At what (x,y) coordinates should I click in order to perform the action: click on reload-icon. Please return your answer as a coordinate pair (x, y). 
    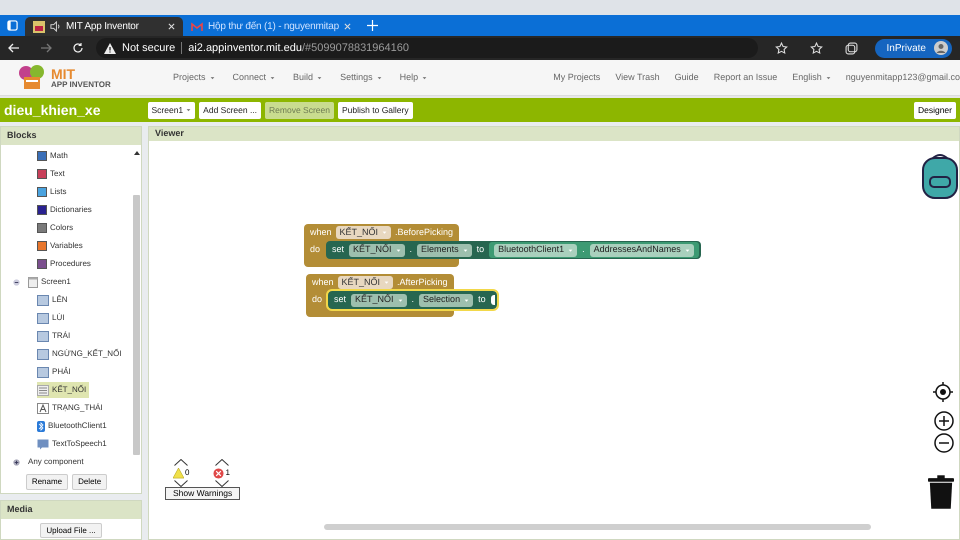
    Looking at the image, I should click on (78, 48).